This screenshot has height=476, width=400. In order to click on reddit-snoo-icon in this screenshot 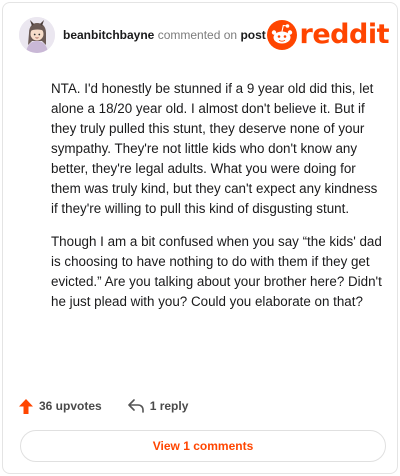, I will do `click(281, 35)`.